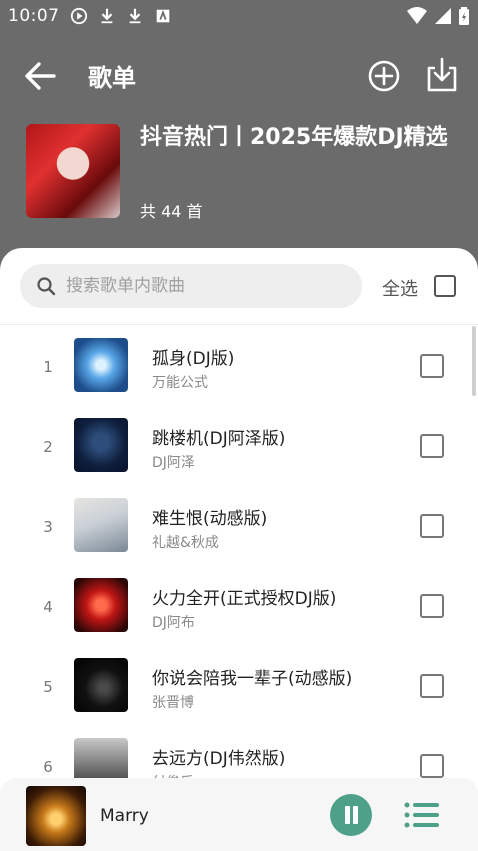 The image size is (478, 851). Describe the element at coordinates (124, 816) in the screenshot. I see `now-playing-title: Marry` at that location.